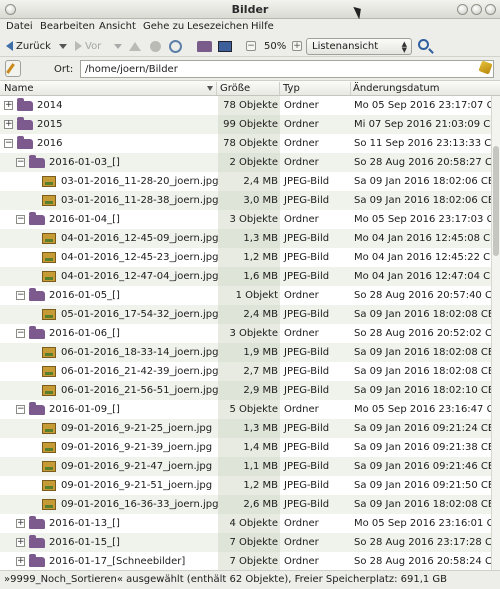  Describe the element at coordinates (88, 46) in the screenshot. I see `forward-button: Vor` at that location.